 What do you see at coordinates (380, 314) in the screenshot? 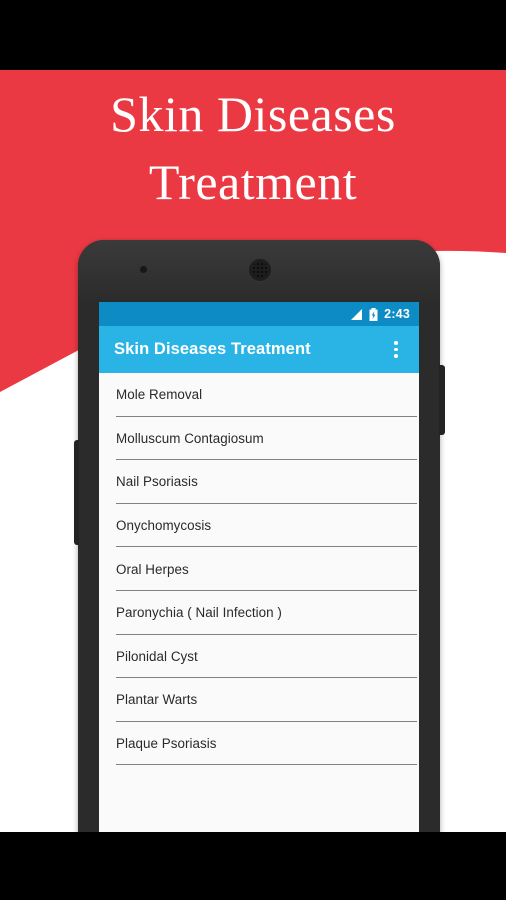
I see `status-bar-icons: 2:43` at bounding box center [380, 314].